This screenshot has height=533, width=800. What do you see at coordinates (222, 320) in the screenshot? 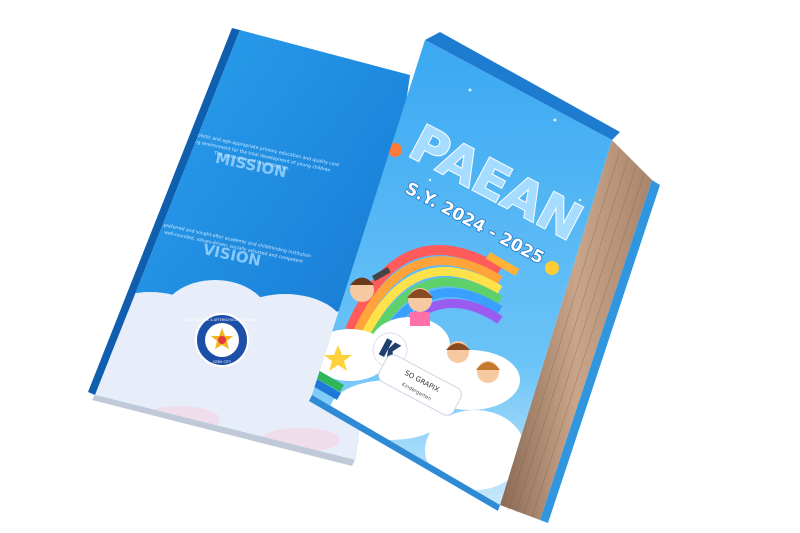
I see `seal-text-top: KIDS DAYCARE & AFTERSCHOOL CENTER INC` at bounding box center [222, 320].